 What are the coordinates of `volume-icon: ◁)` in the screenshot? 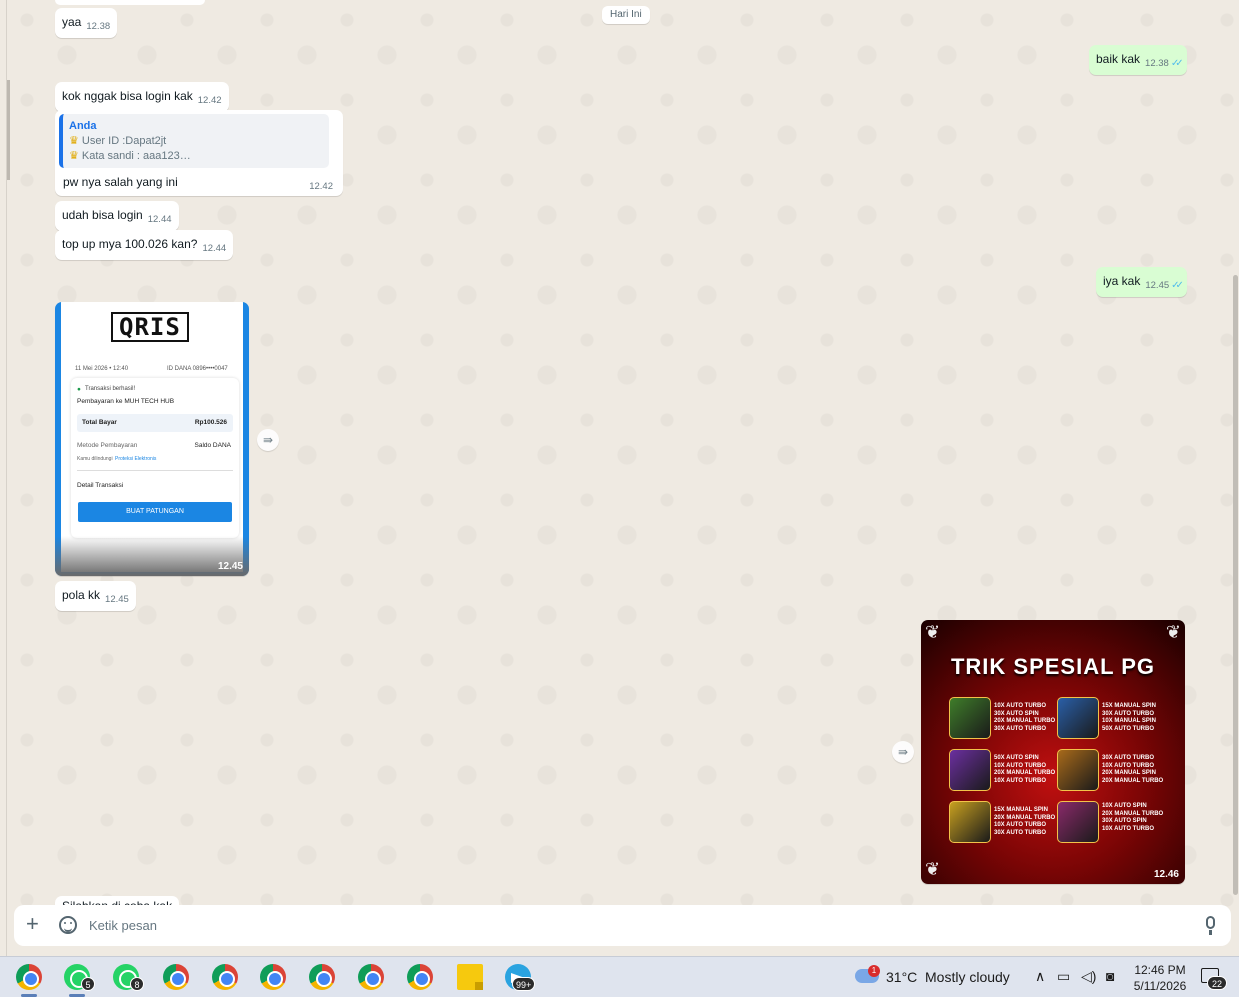 It's located at (1088, 976).